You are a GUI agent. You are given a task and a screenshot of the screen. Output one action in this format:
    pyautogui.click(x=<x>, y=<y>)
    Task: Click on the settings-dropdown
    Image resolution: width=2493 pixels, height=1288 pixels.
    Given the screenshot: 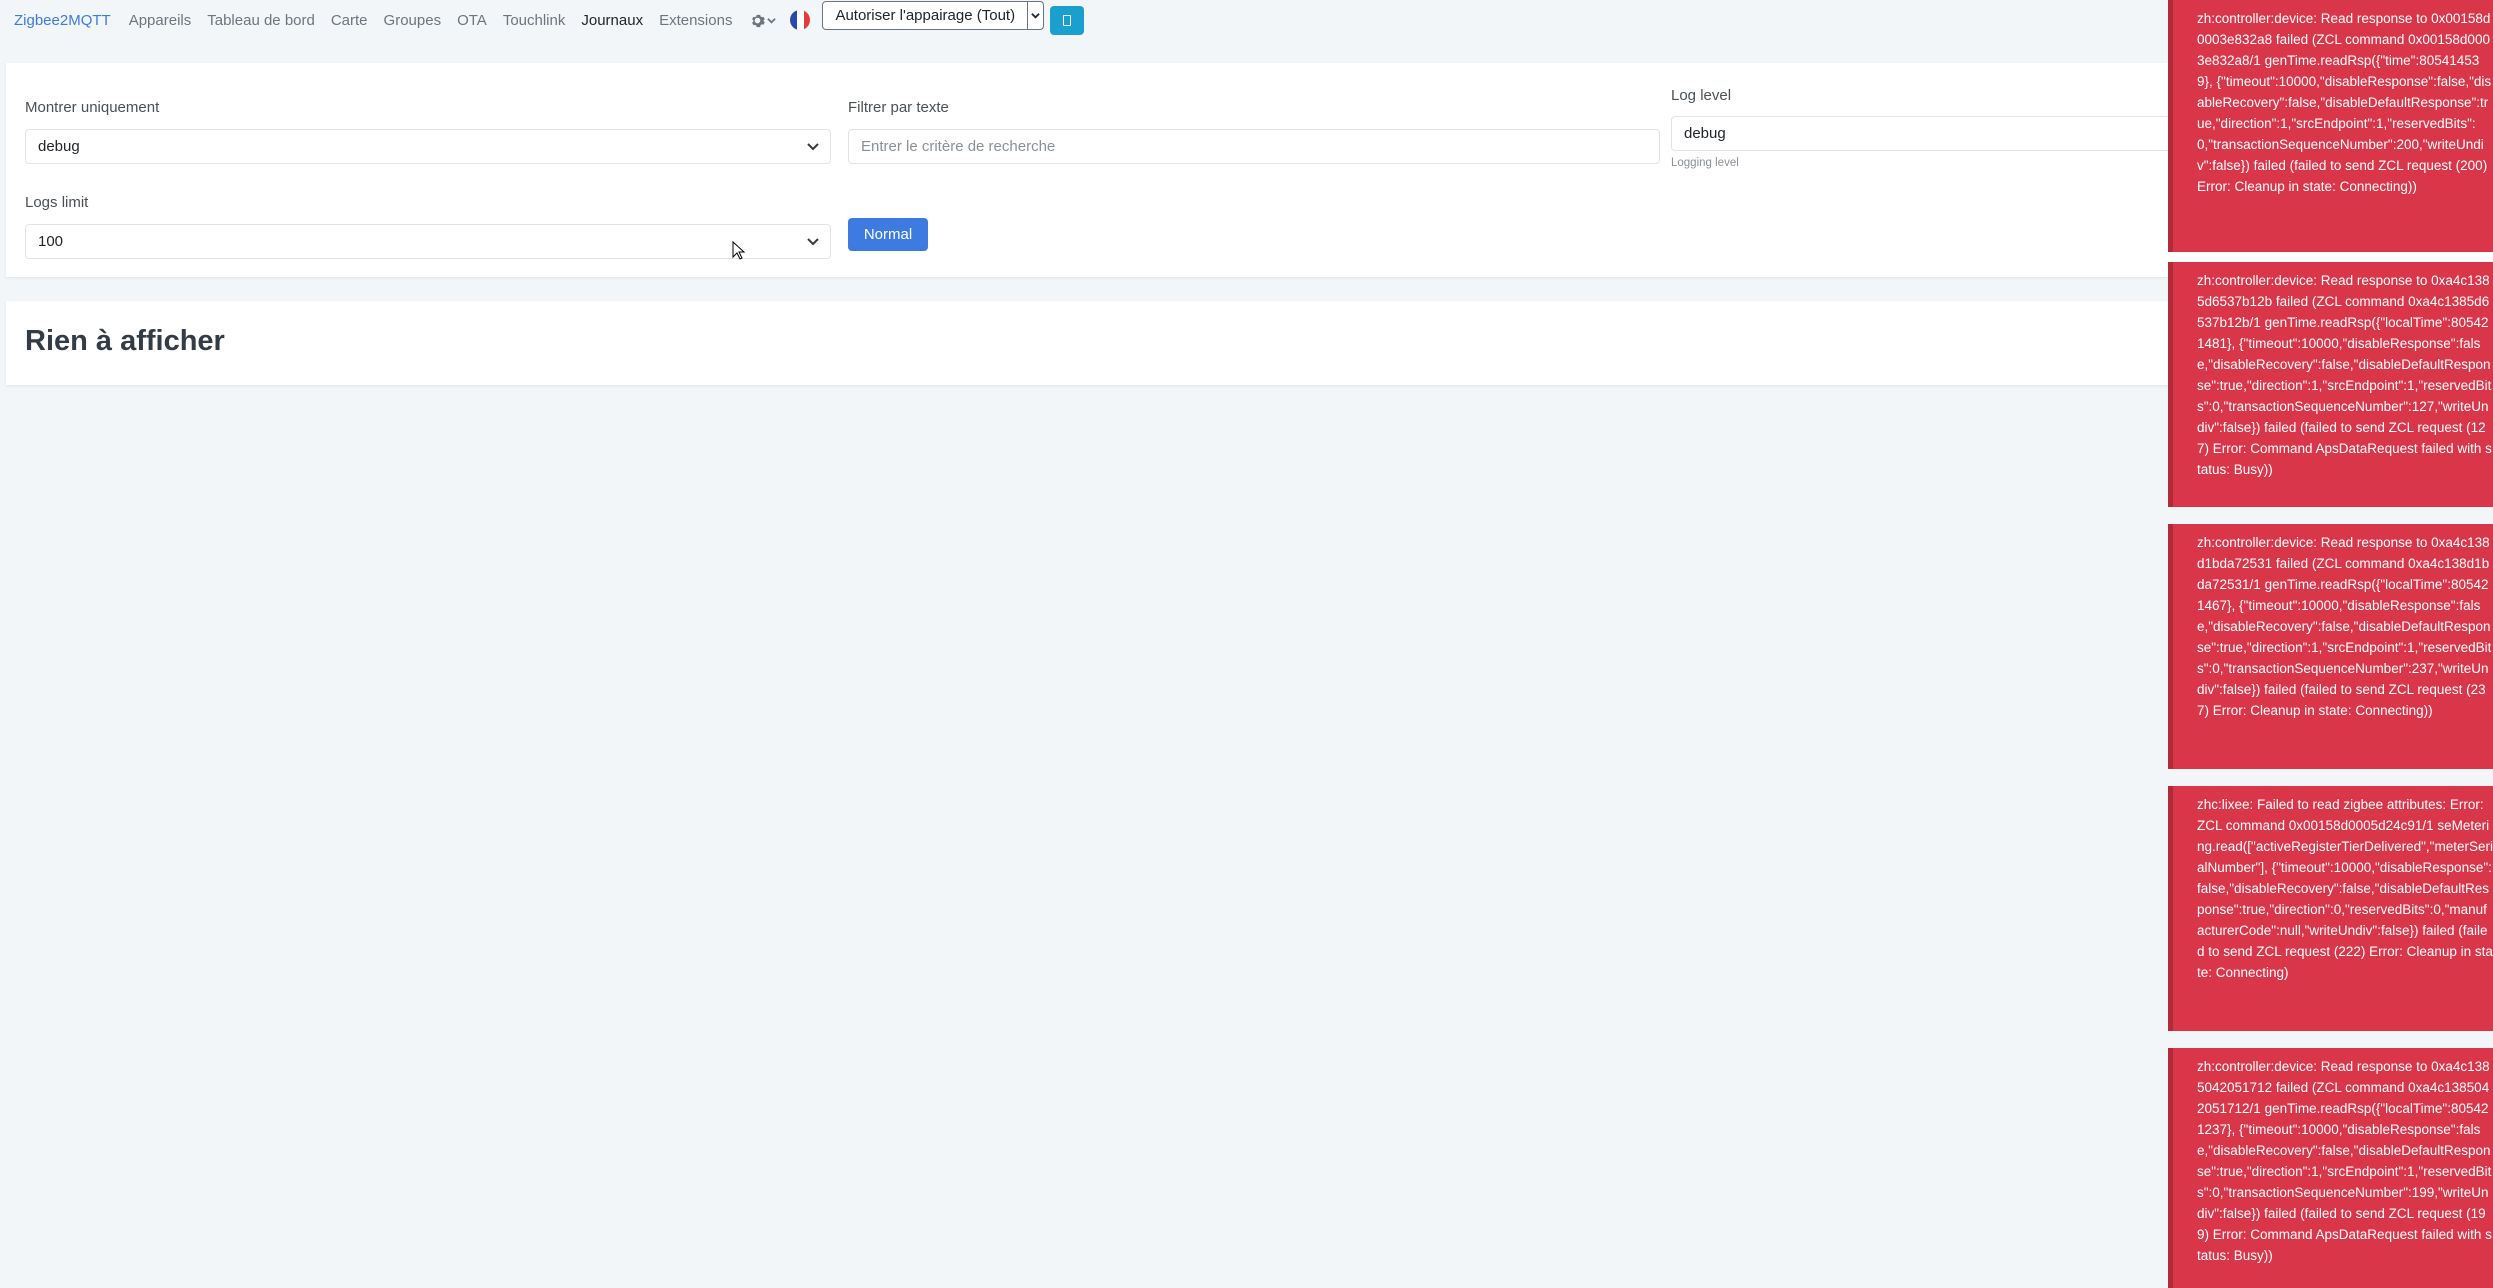 What is the action you would take?
    pyautogui.click(x=763, y=20)
    